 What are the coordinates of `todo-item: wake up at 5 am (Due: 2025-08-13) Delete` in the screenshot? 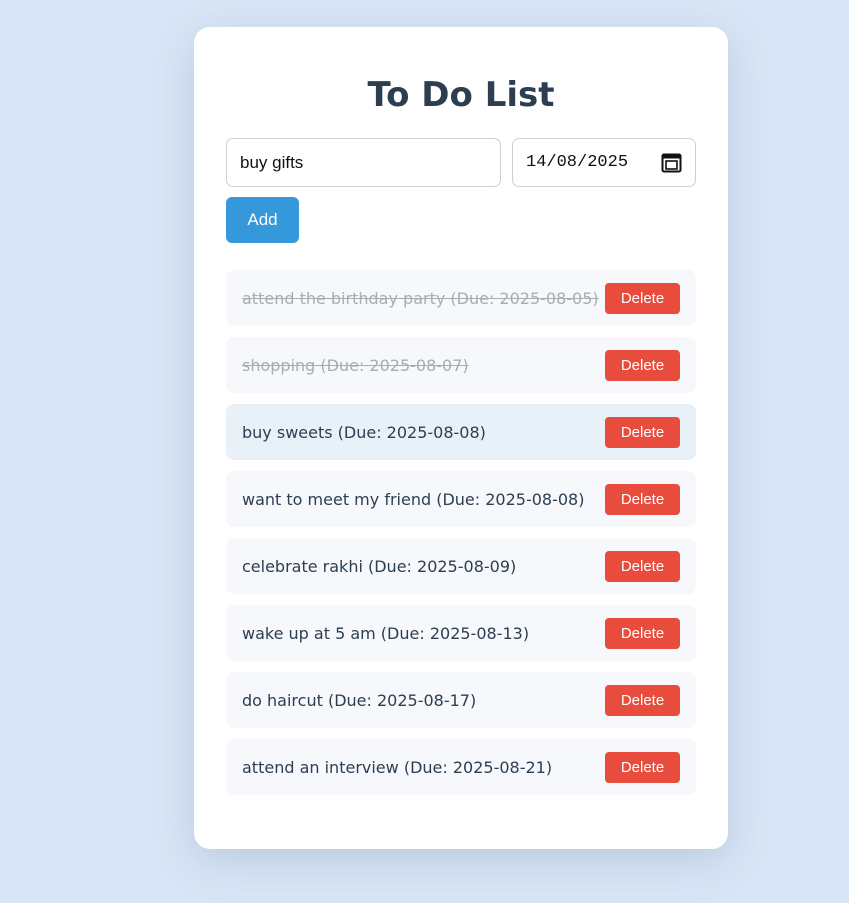 It's located at (461, 633).